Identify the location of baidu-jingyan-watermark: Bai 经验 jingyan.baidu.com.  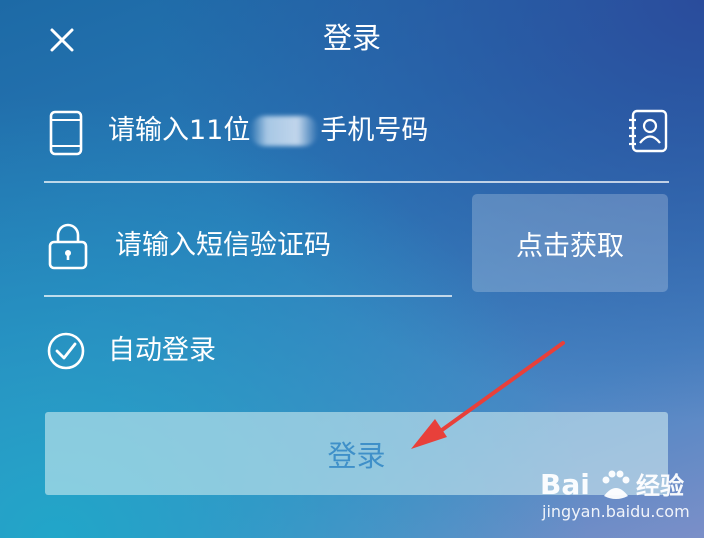
(615, 496).